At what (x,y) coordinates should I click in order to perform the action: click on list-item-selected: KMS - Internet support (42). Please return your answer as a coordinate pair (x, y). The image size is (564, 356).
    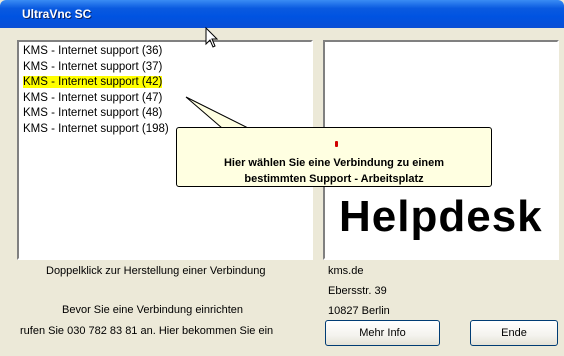
    Looking at the image, I should click on (165, 83).